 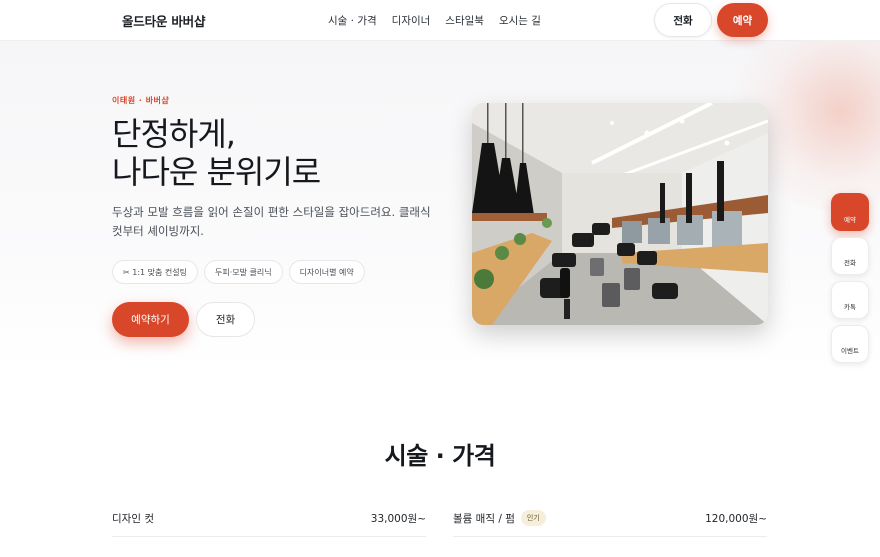 I want to click on price-item-name-wrapper: 볼륨 매직 / 펌 인기, so click(x=499, y=518).